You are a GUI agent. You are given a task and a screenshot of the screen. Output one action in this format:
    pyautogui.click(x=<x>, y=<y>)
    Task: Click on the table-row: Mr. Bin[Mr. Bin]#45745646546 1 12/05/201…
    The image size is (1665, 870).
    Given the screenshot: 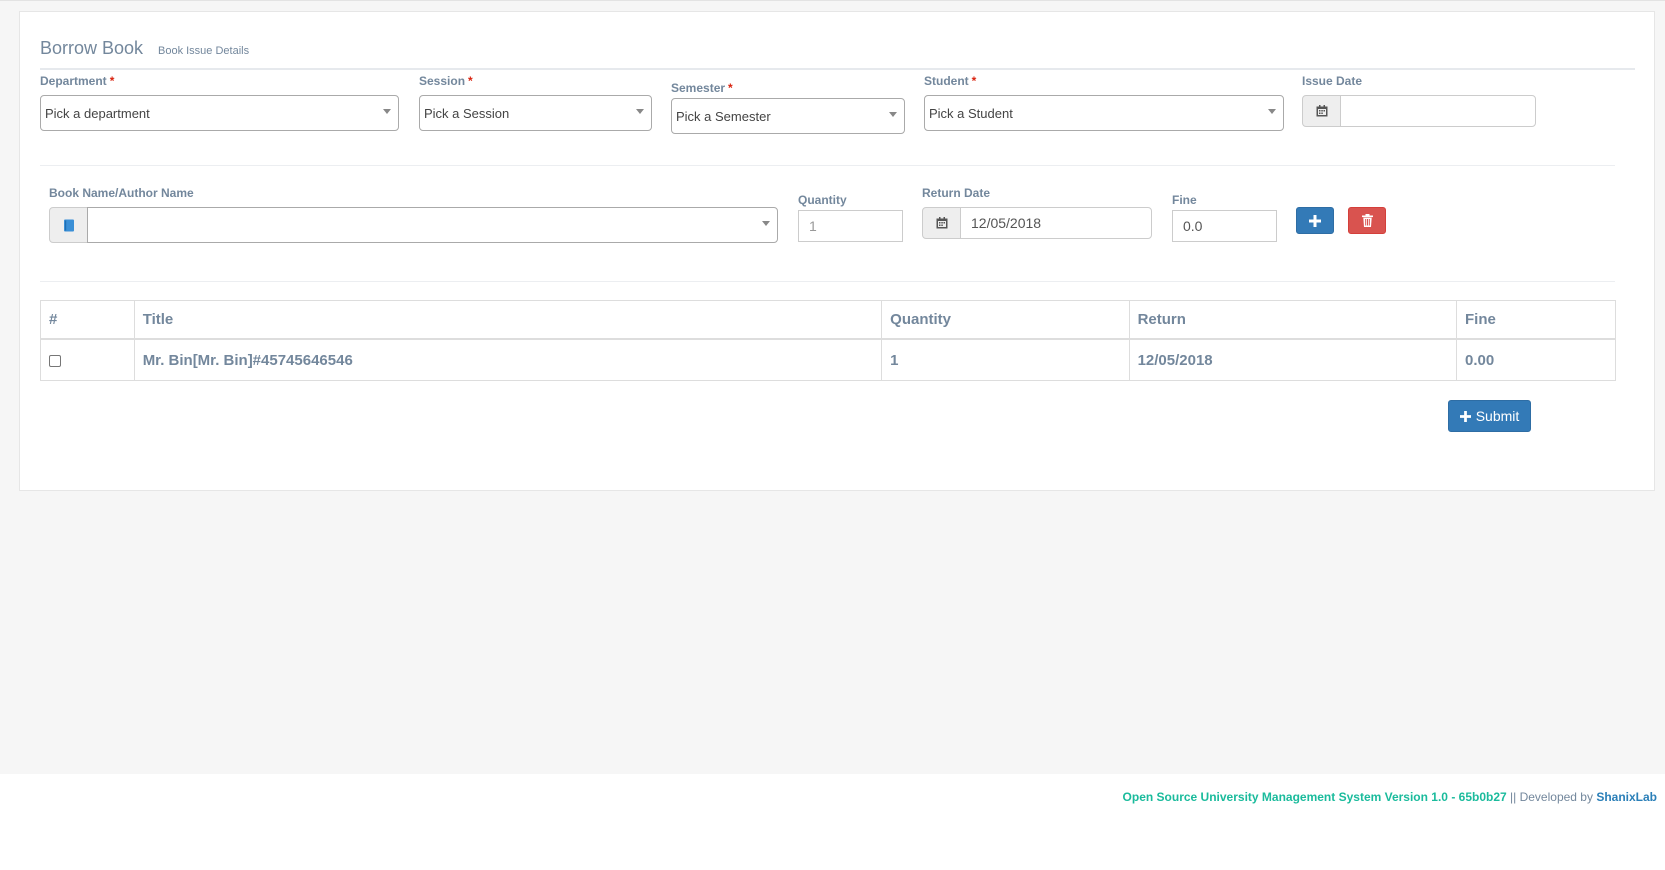 What is the action you would take?
    pyautogui.click(x=828, y=359)
    